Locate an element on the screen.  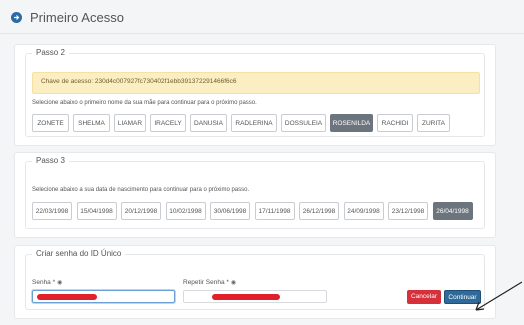
name-option: RACHIDI is located at coordinates (395, 123).